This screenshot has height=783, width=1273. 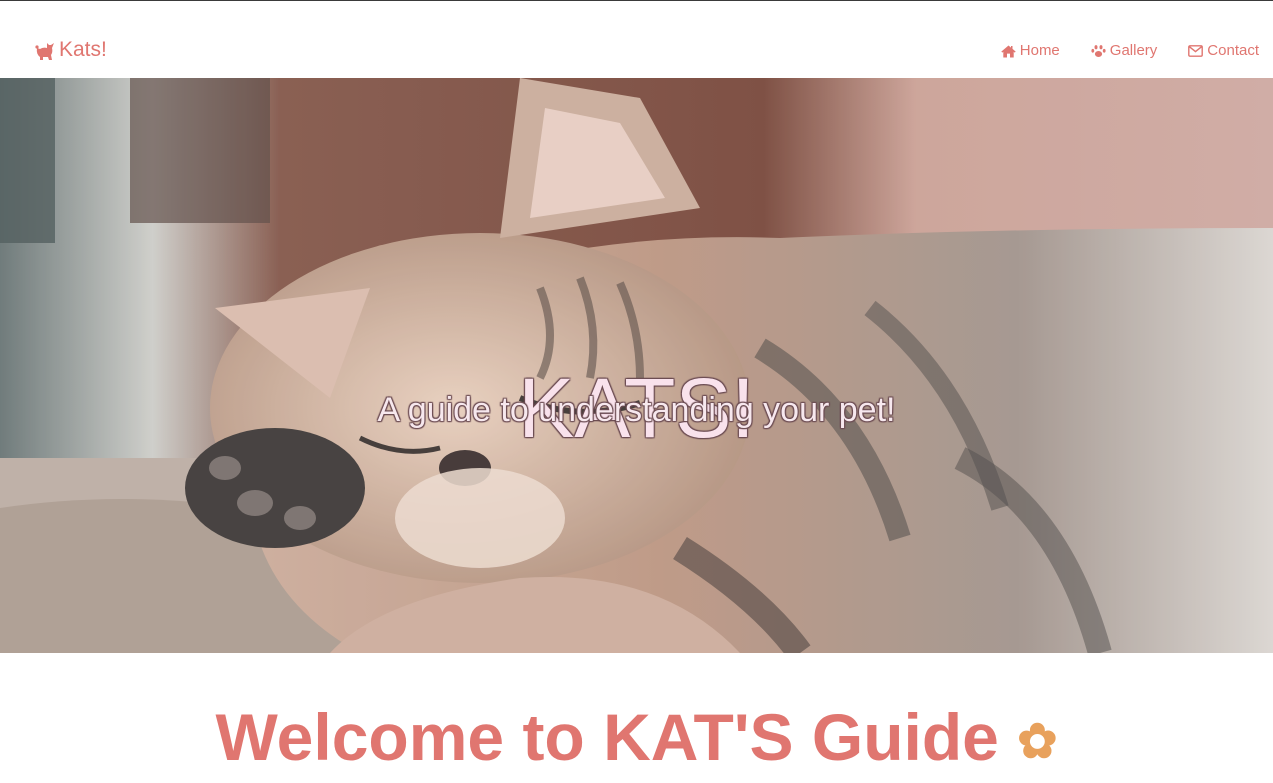 I want to click on envelope-icon, so click(x=1196, y=51).